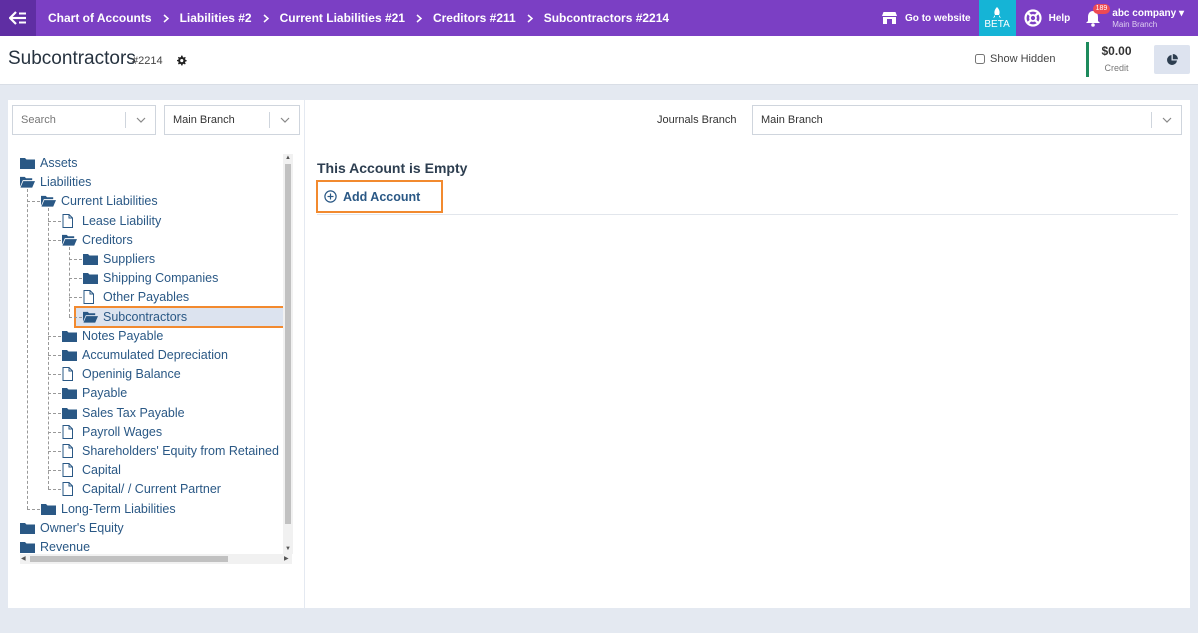 The height and width of the screenshot is (633, 1198). What do you see at coordinates (151, 489) in the screenshot?
I see `tree-node-label: Capital/ / Current Partner` at bounding box center [151, 489].